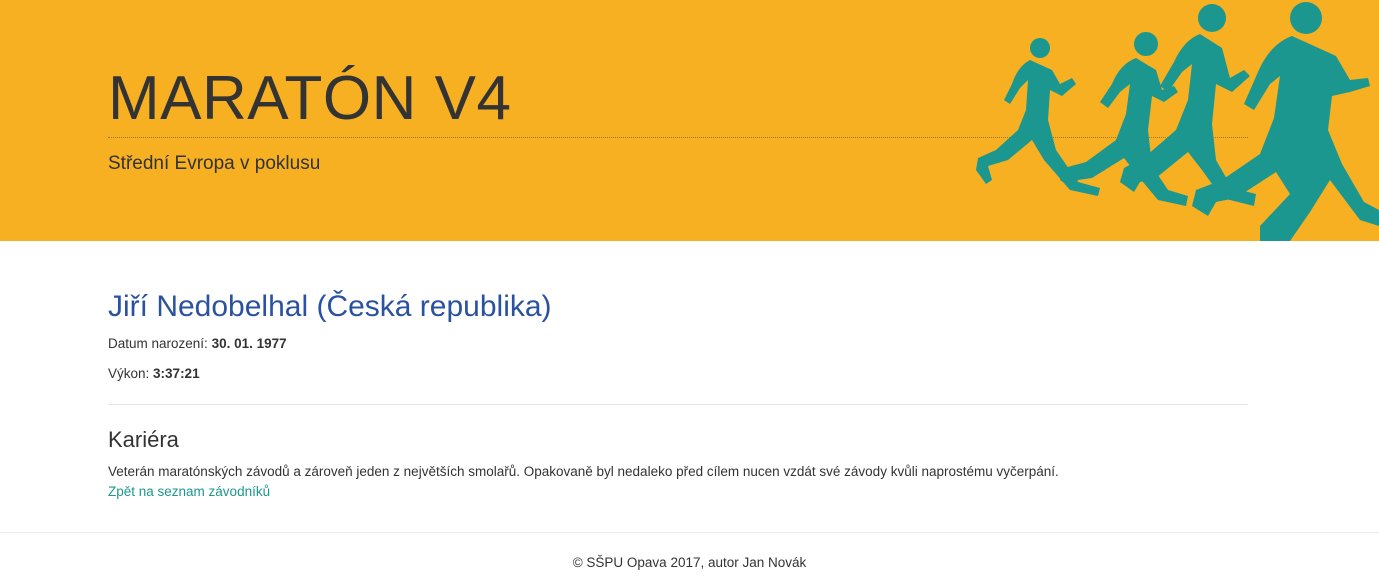  Describe the element at coordinates (129, 373) in the screenshot. I see `performance-label: Výkon:` at that location.